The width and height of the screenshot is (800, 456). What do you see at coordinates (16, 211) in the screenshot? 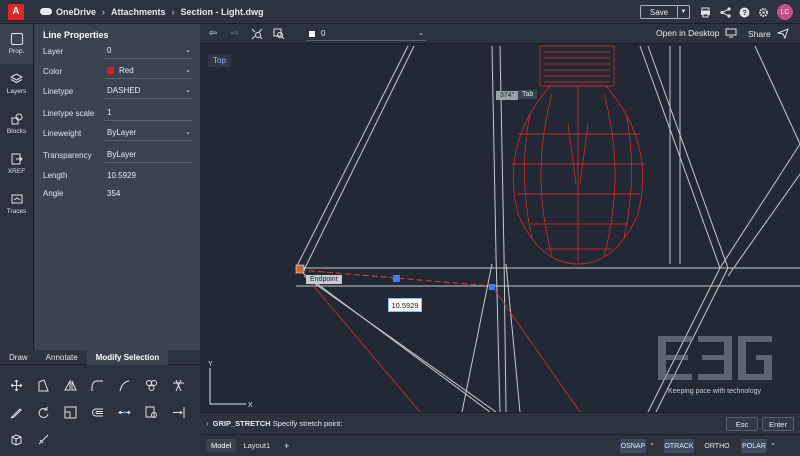
I see `rail-label: Traces` at bounding box center [16, 211].